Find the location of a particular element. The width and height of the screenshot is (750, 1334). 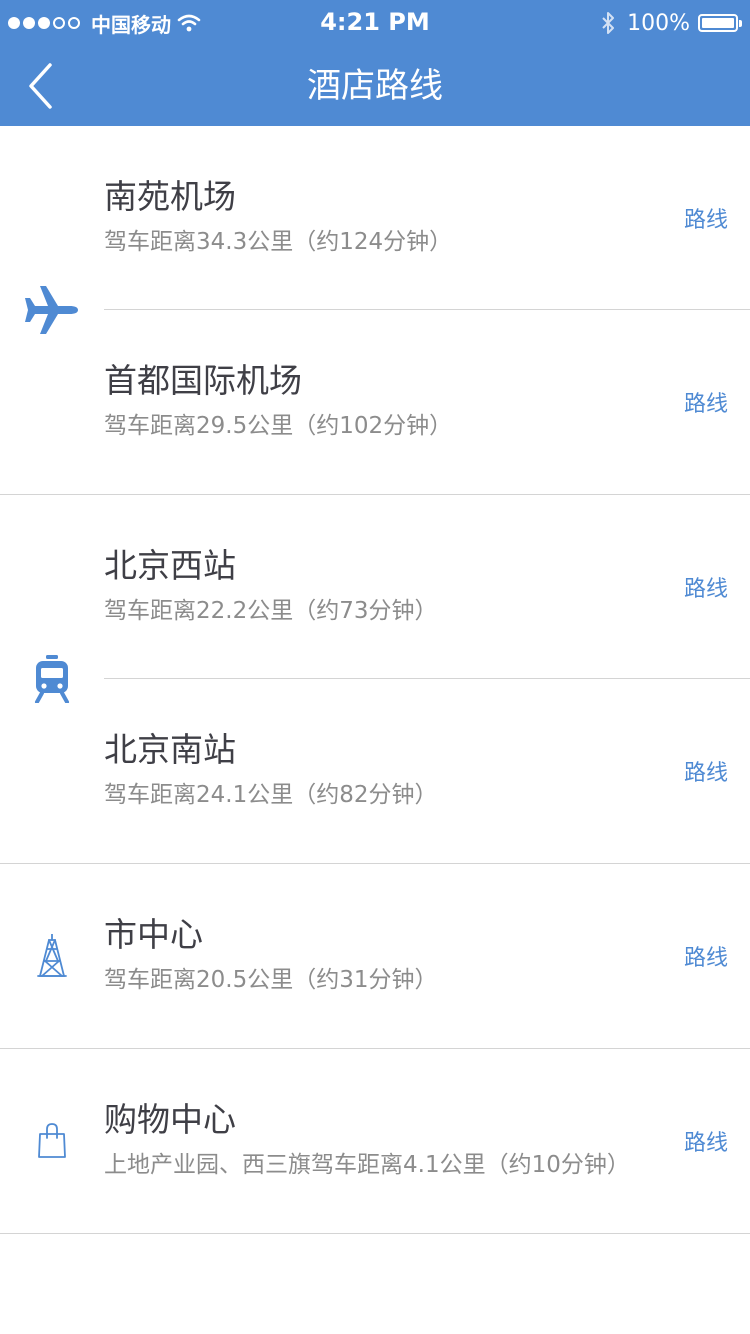

item-subtitle: 驾车距离22.2公里（约73分钟） is located at coordinates (271, 611).